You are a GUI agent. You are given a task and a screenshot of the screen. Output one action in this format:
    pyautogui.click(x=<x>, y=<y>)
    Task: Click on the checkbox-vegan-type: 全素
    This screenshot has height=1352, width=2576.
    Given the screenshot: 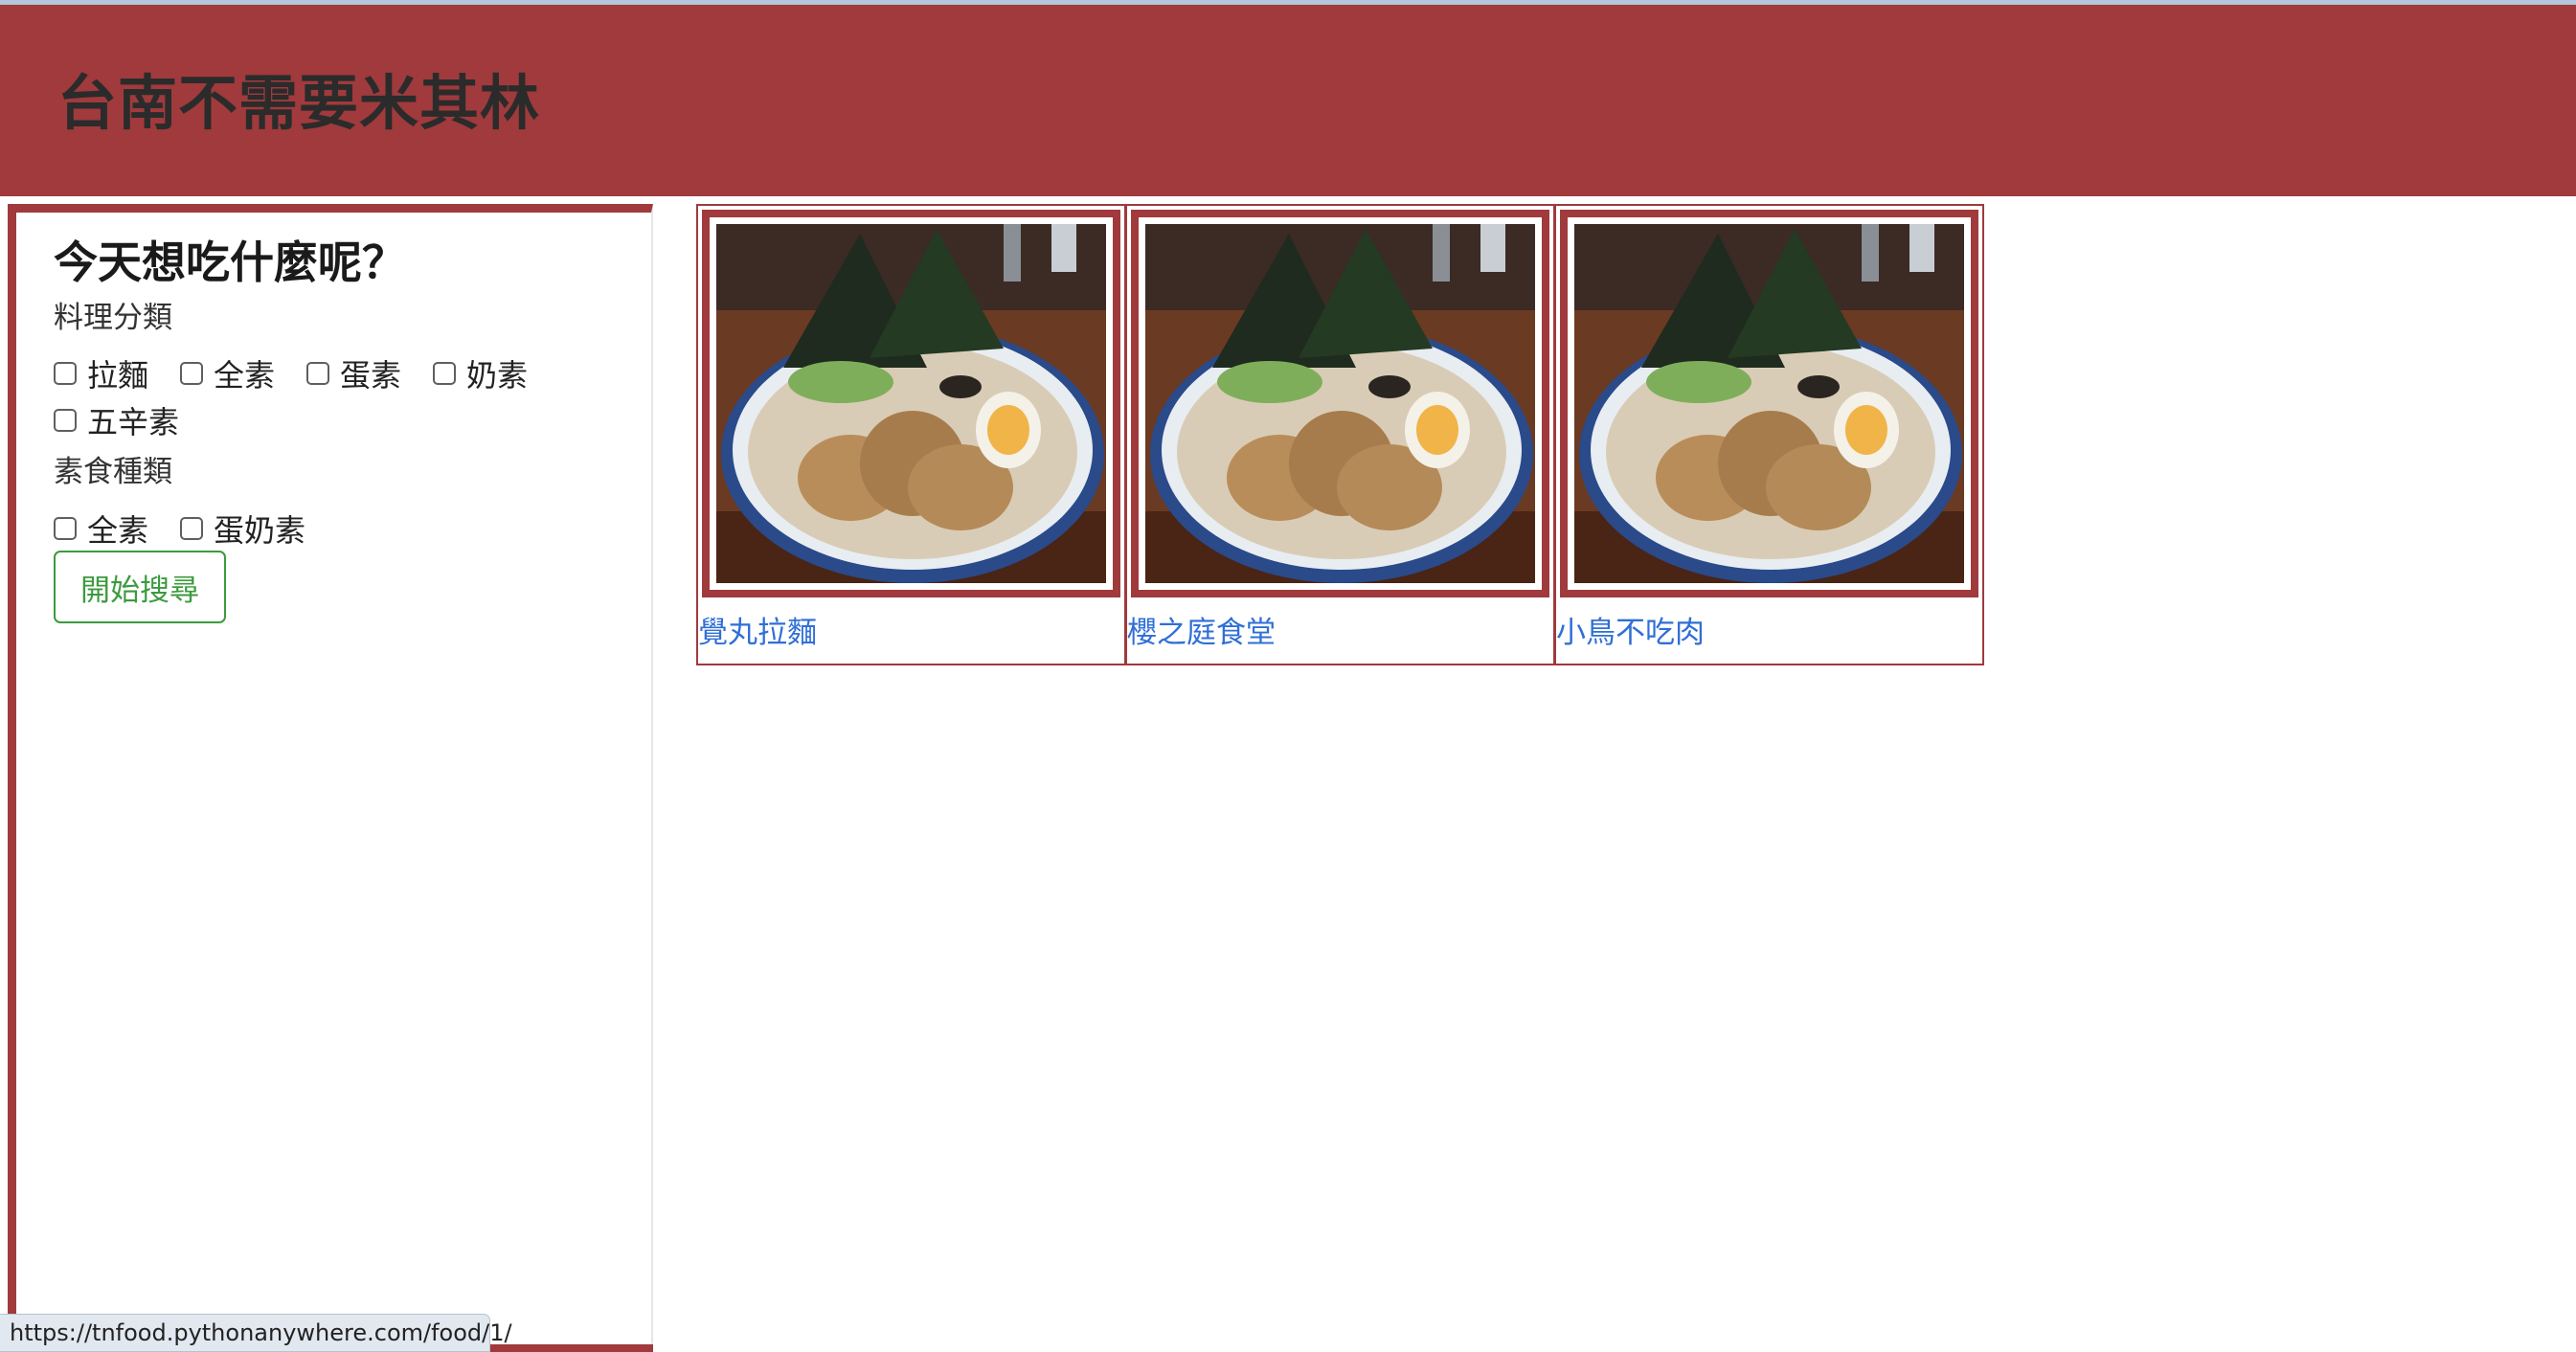 What is the action you would take?
    pyautogui.click(x=101, y=529)
    